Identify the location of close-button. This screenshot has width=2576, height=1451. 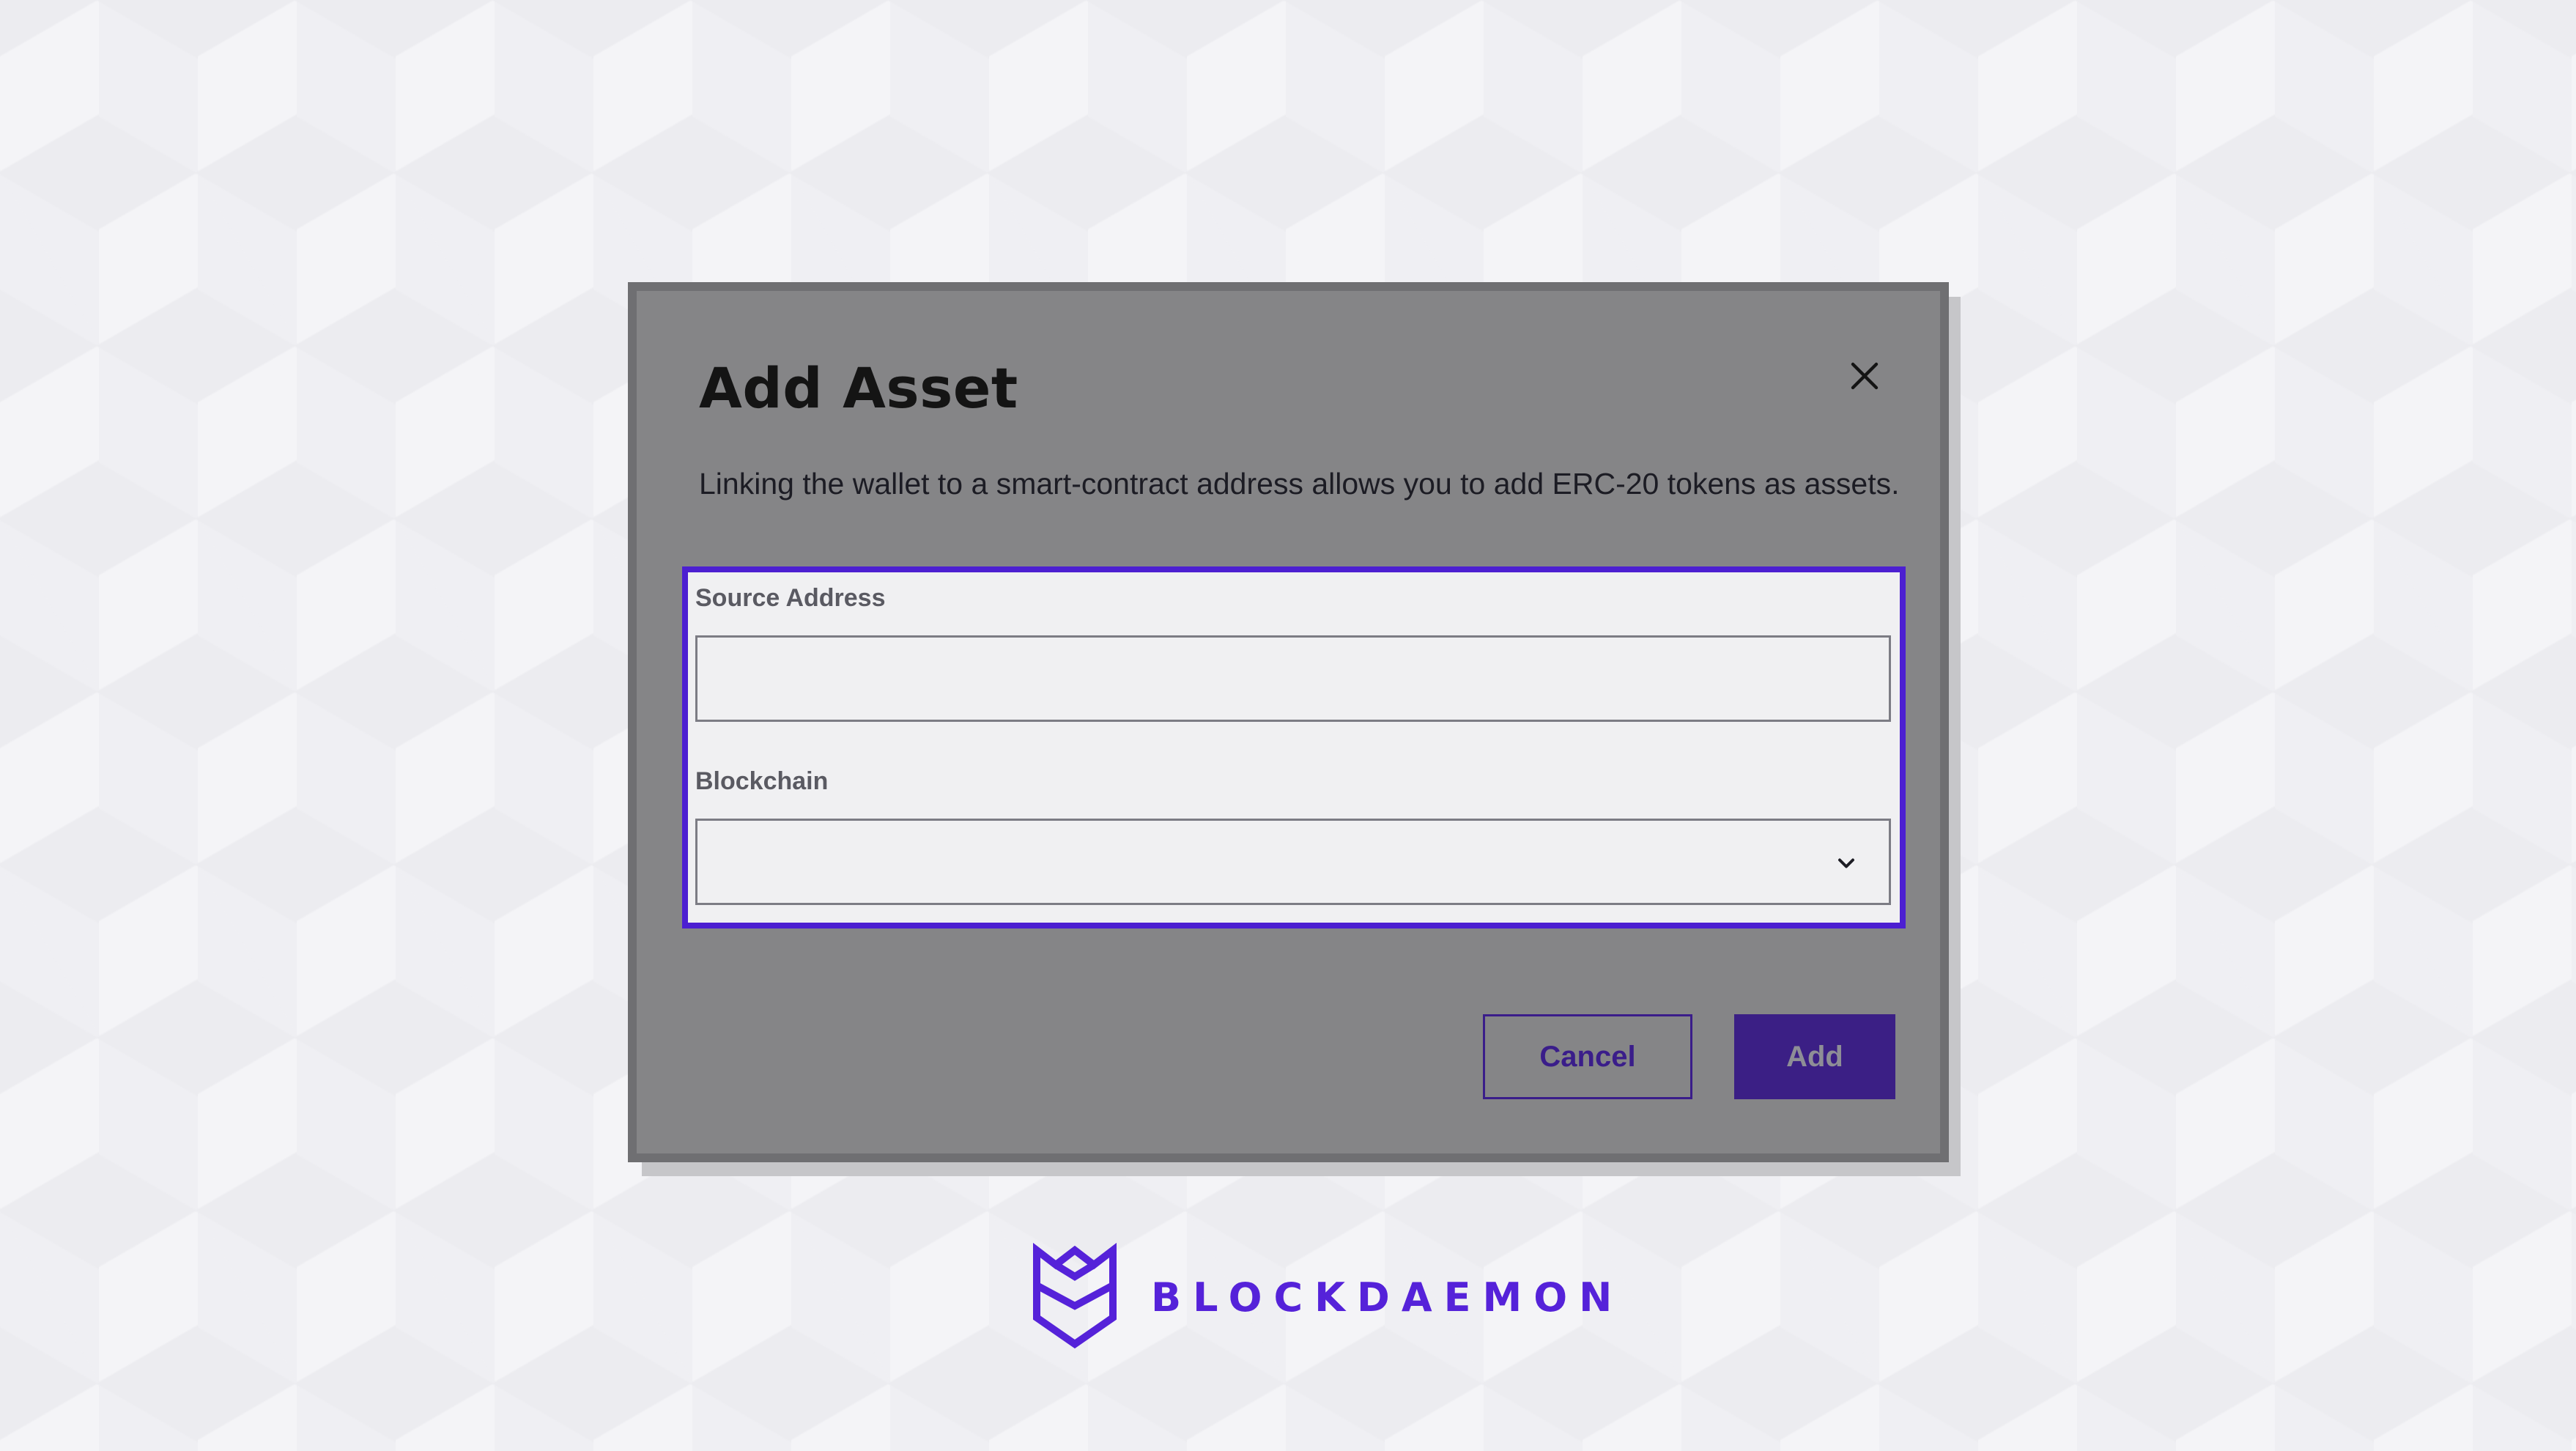
(1865, 376).